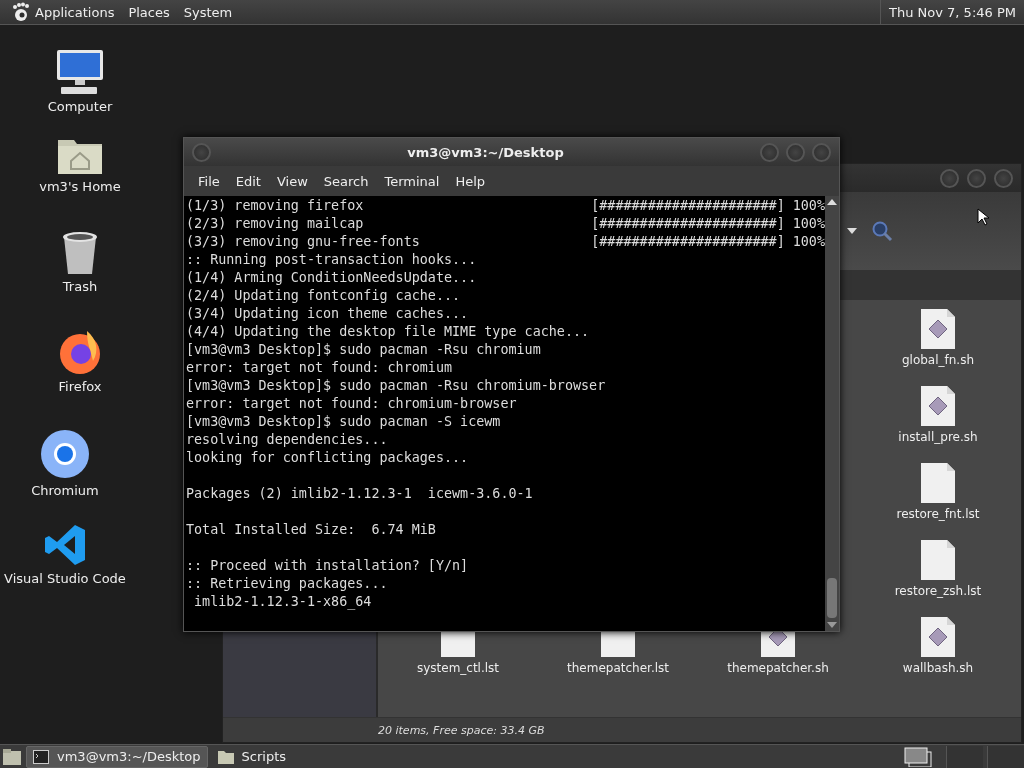  I want to click on terminal-line: (3/3) removing gnu-free-fonts, so click(303, 242).